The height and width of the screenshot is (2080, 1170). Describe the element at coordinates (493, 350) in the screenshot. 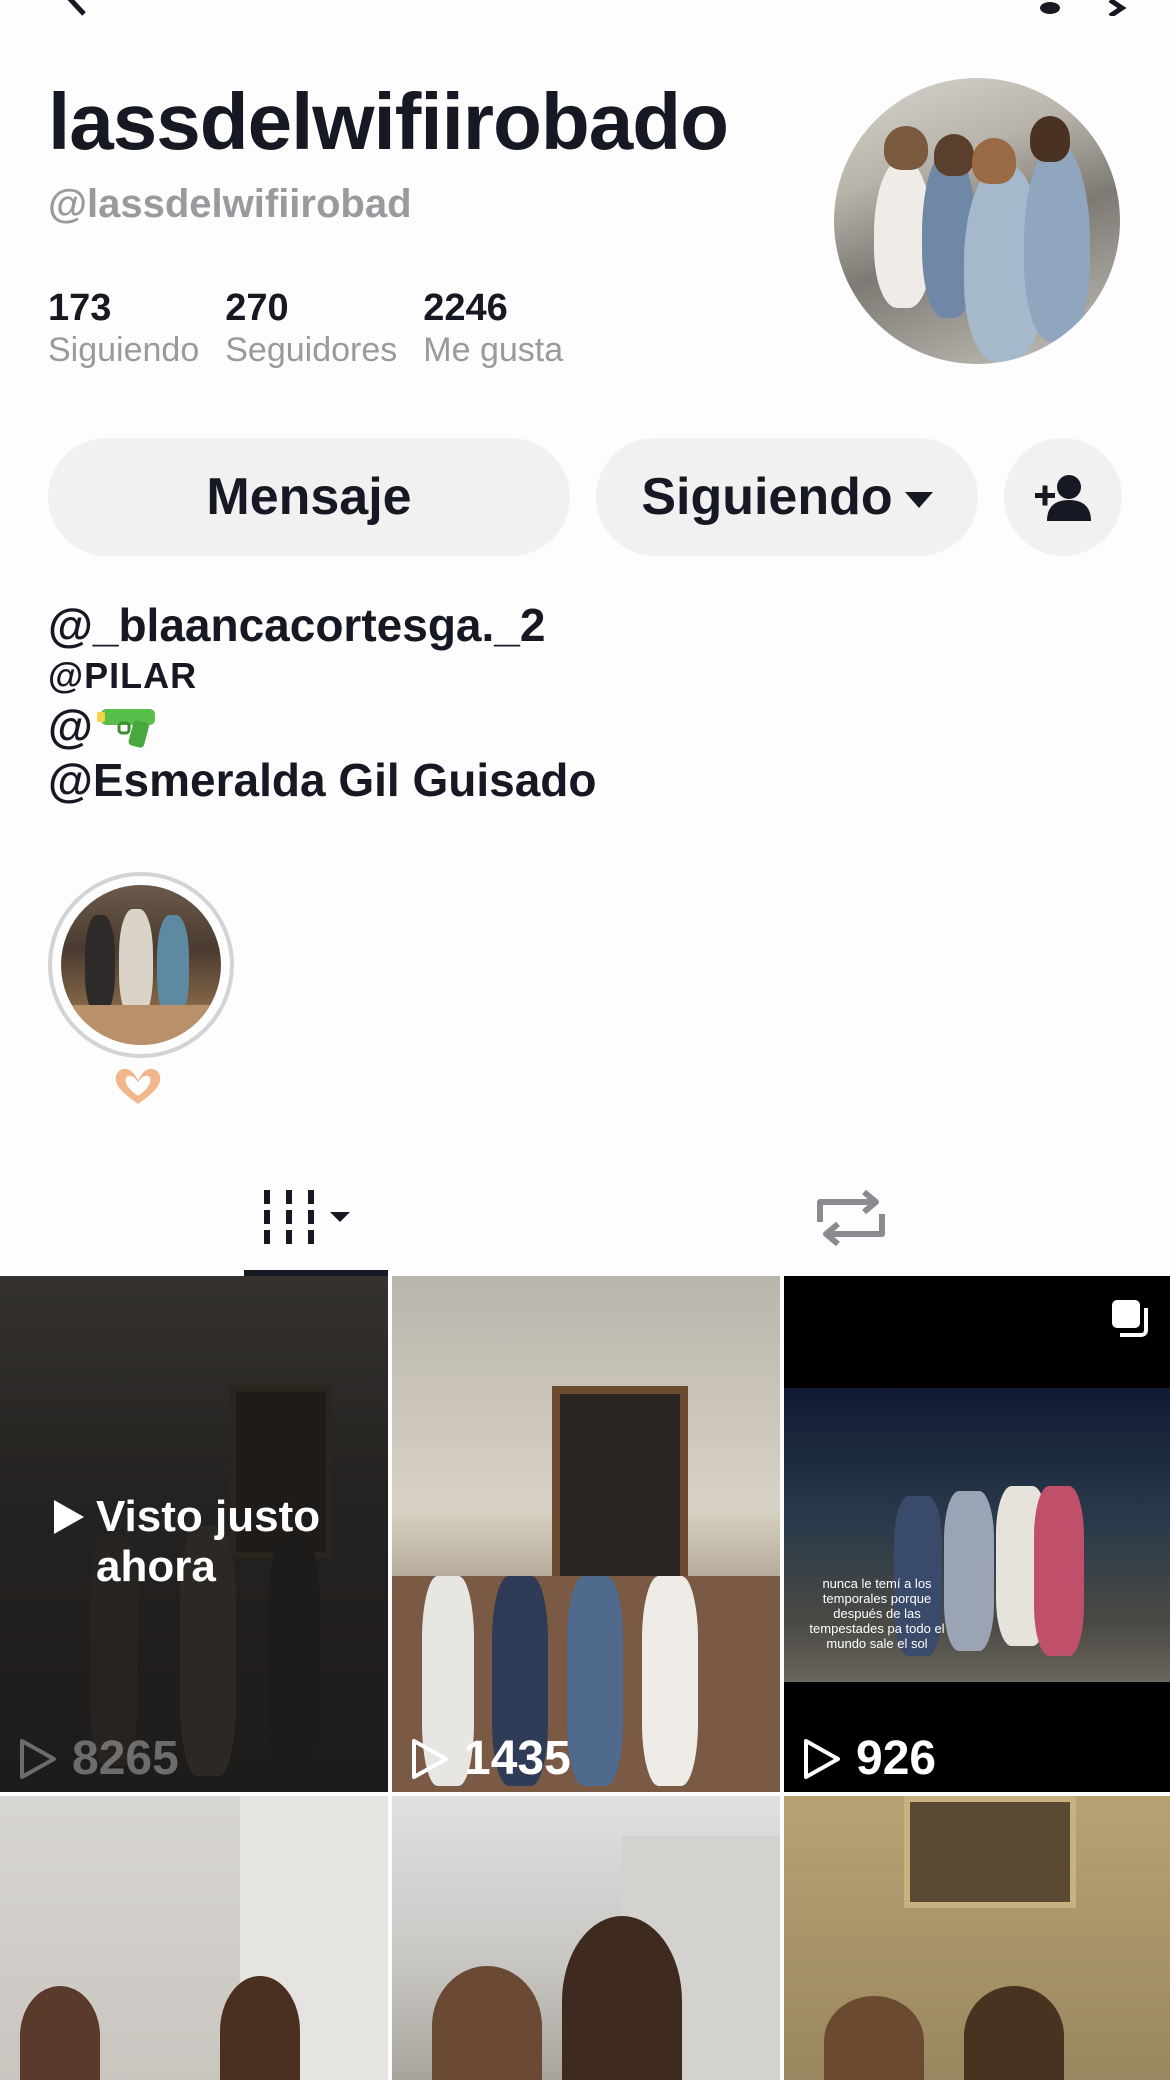

I see `stat-likes-label: Me gusta` at that location.